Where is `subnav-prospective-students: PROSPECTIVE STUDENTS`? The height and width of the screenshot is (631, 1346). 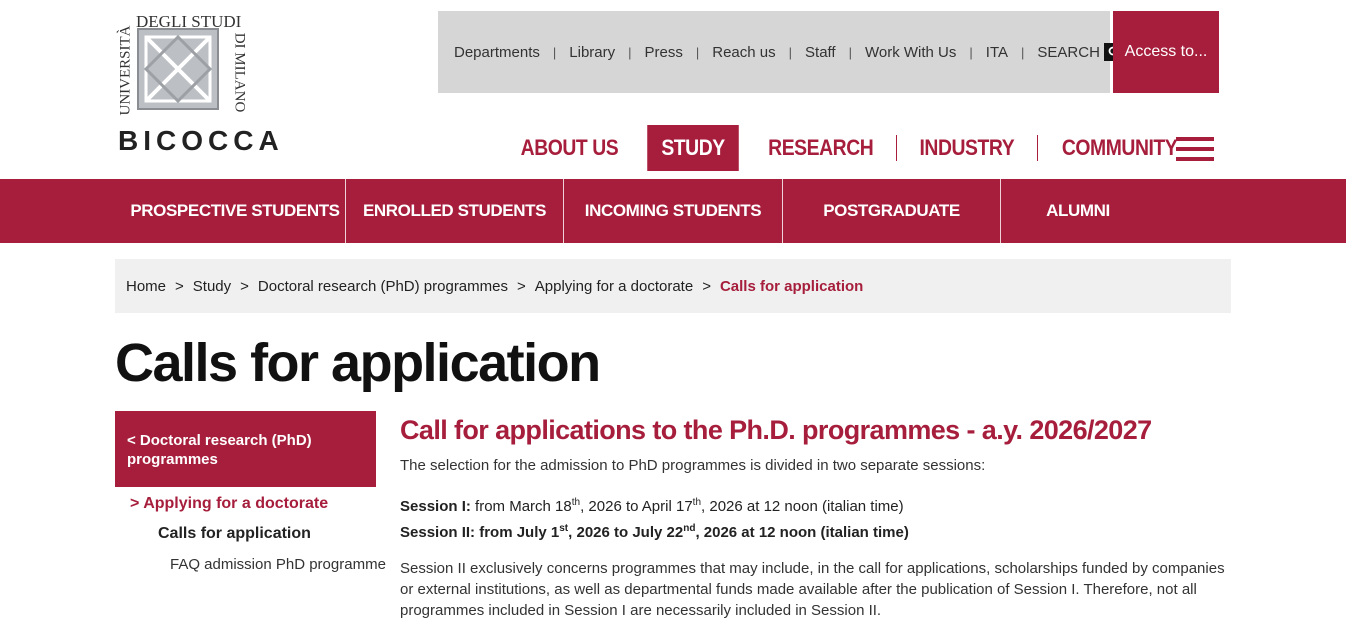 subnav-prospective-students: PROSPECTIVE STUDENTS is located at coordinates (235, 211).